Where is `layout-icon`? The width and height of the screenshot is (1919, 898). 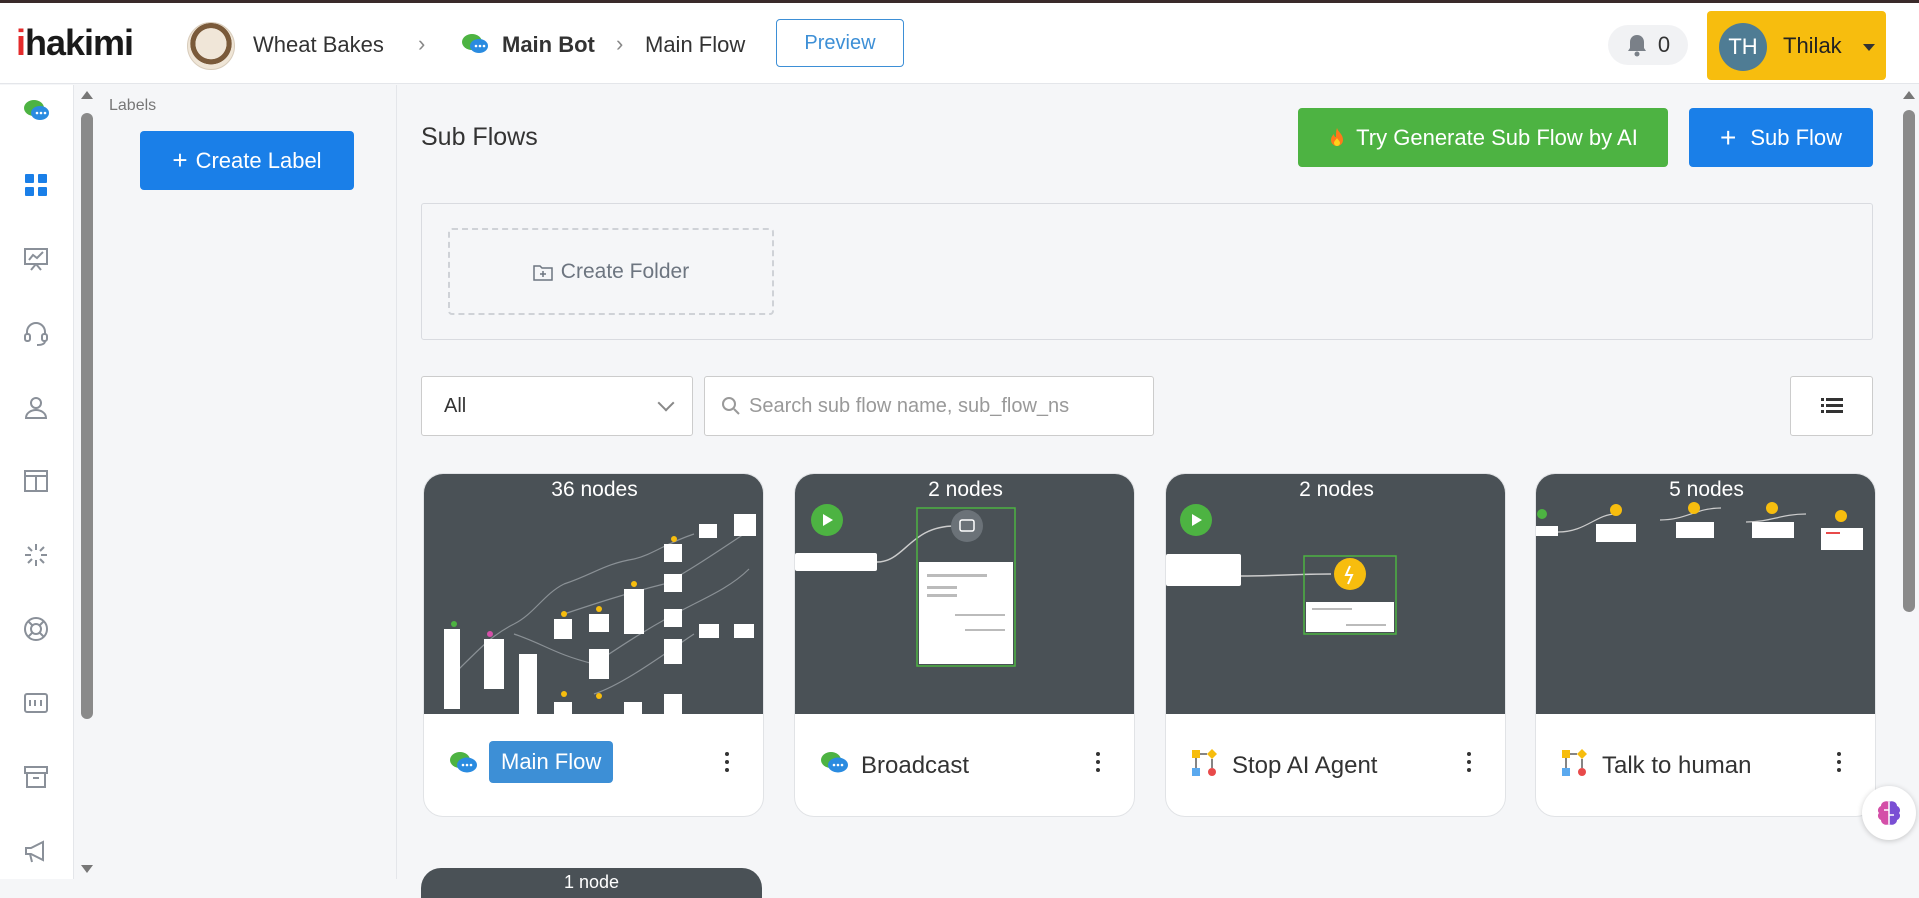 layout-icon is located at coordinates (36, 481).